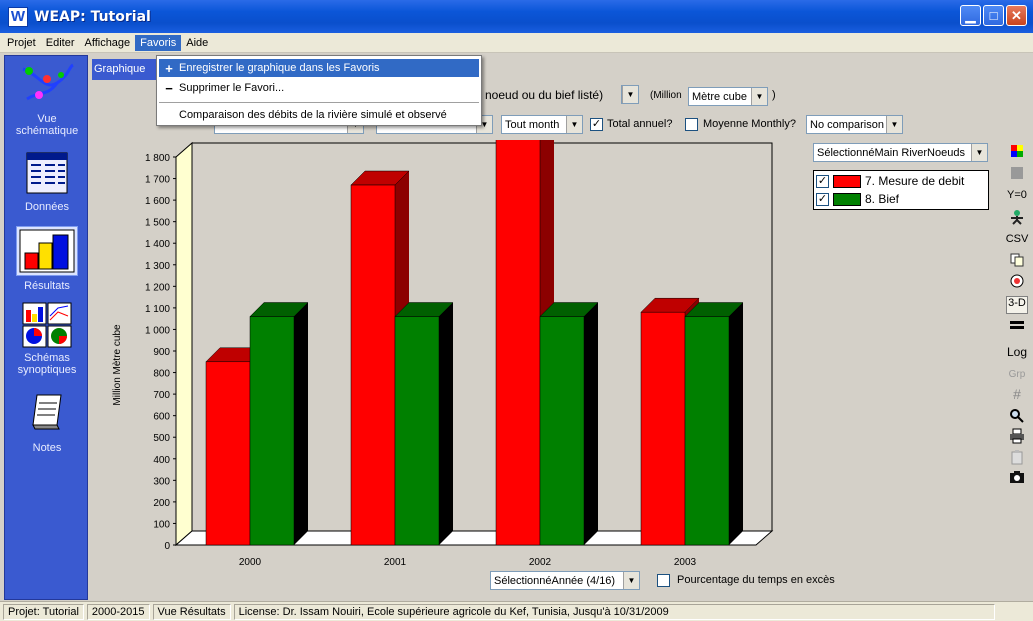  What do you see at coordinates (47, 125) in the screenshot?
I see `sidebar-label-schematic: Vue schématique` at bounding box center [47, 125].